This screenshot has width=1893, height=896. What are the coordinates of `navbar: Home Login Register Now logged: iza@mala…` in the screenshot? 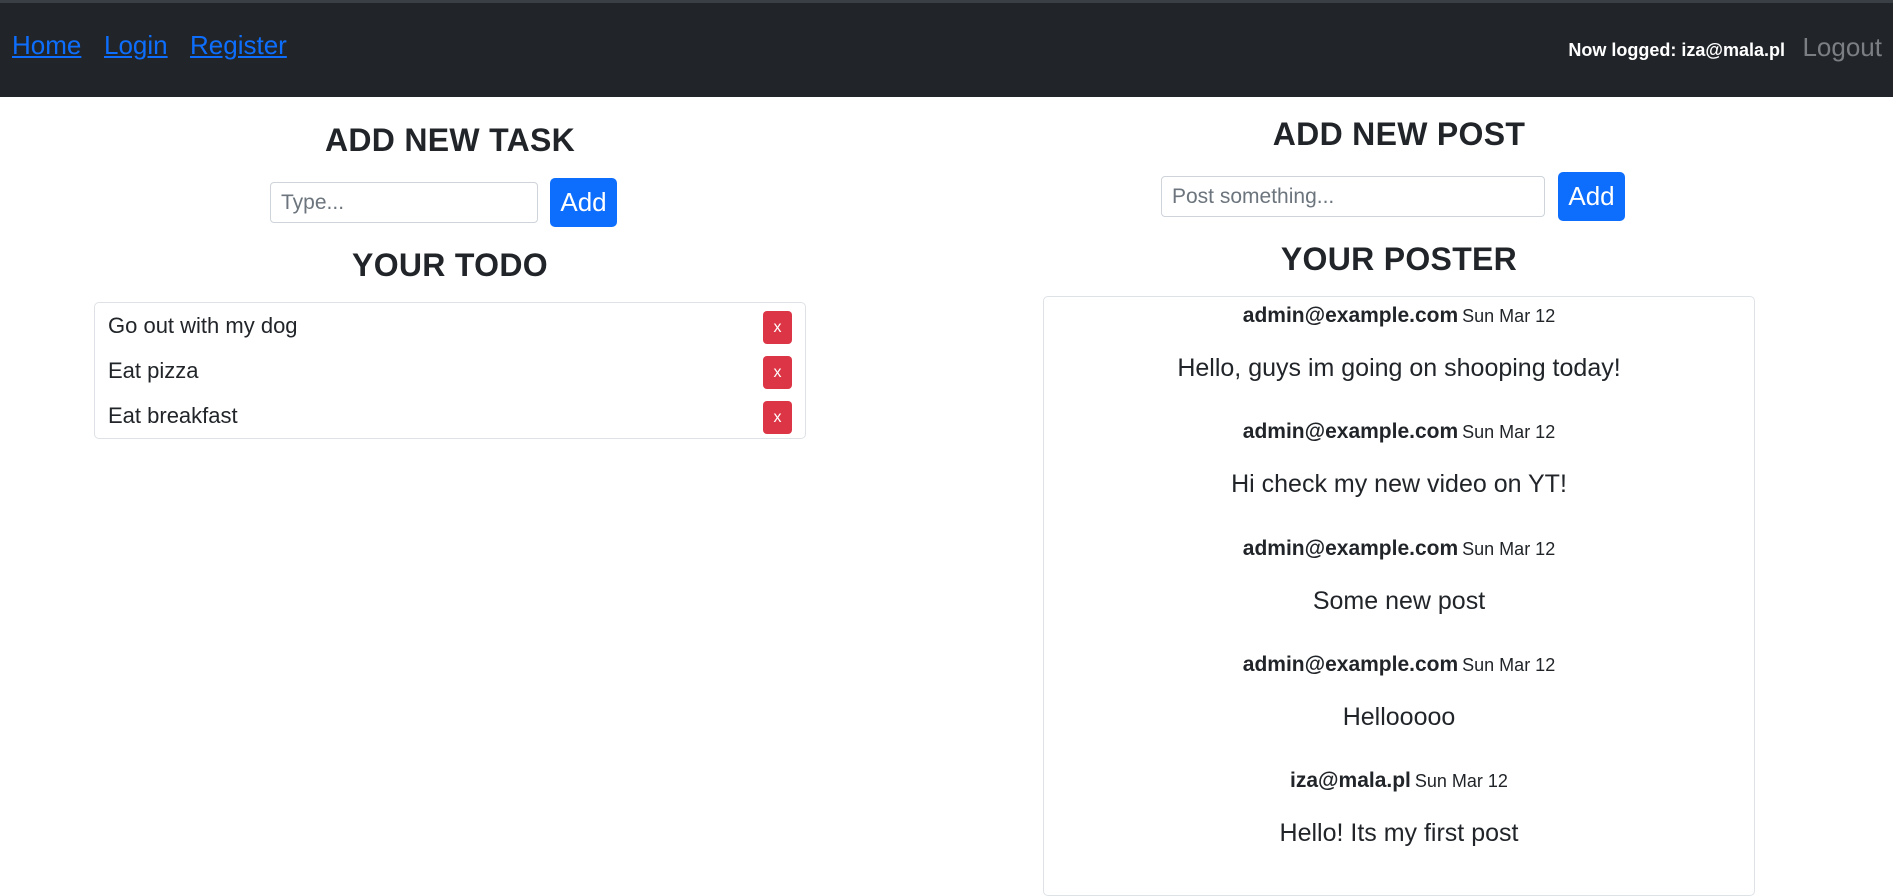 It's located at (946, 48).